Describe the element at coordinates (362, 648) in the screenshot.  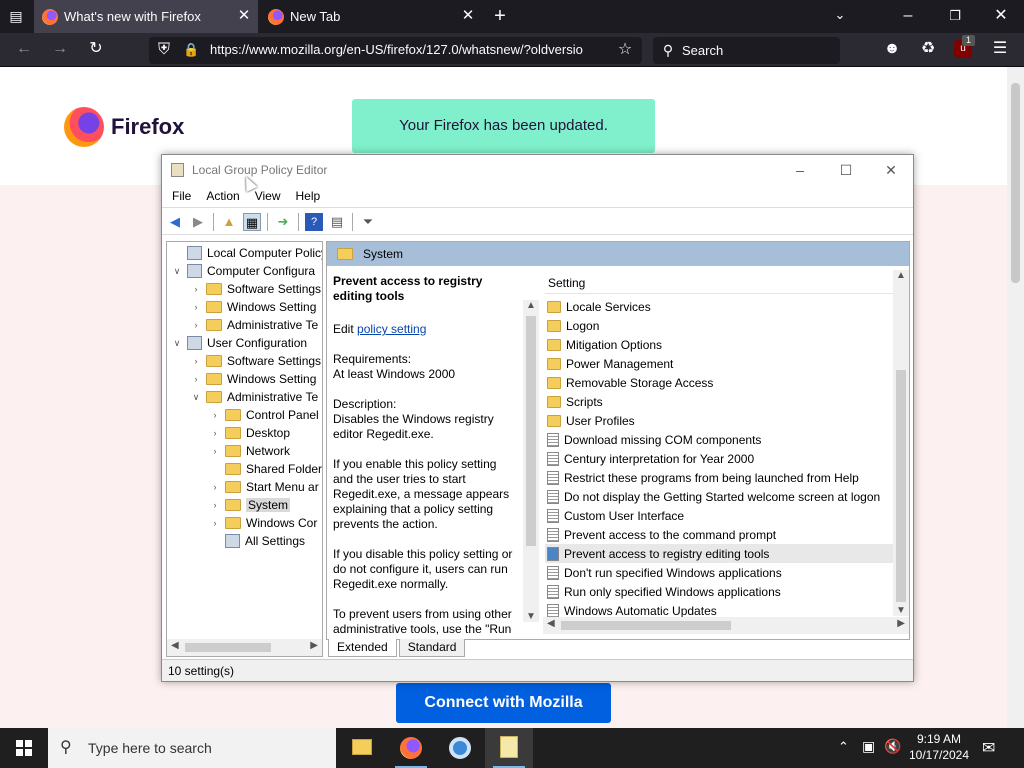
I see `tab-extended: Extended` at that location.